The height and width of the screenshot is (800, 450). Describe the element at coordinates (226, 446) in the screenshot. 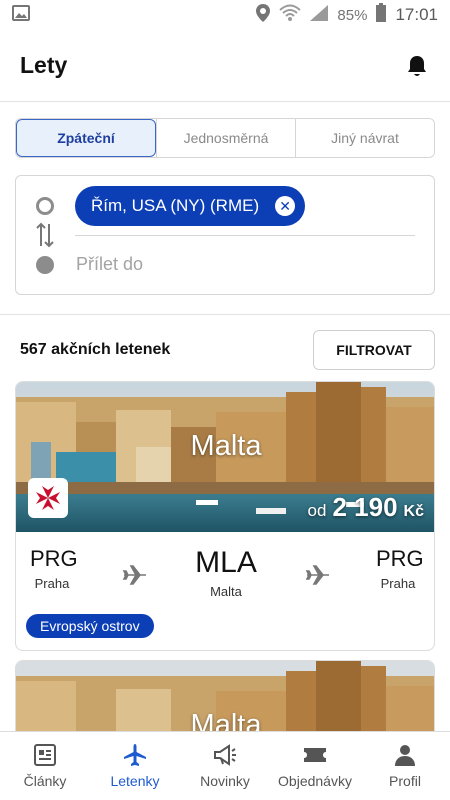

I see `destination-name: Malta` at that location.